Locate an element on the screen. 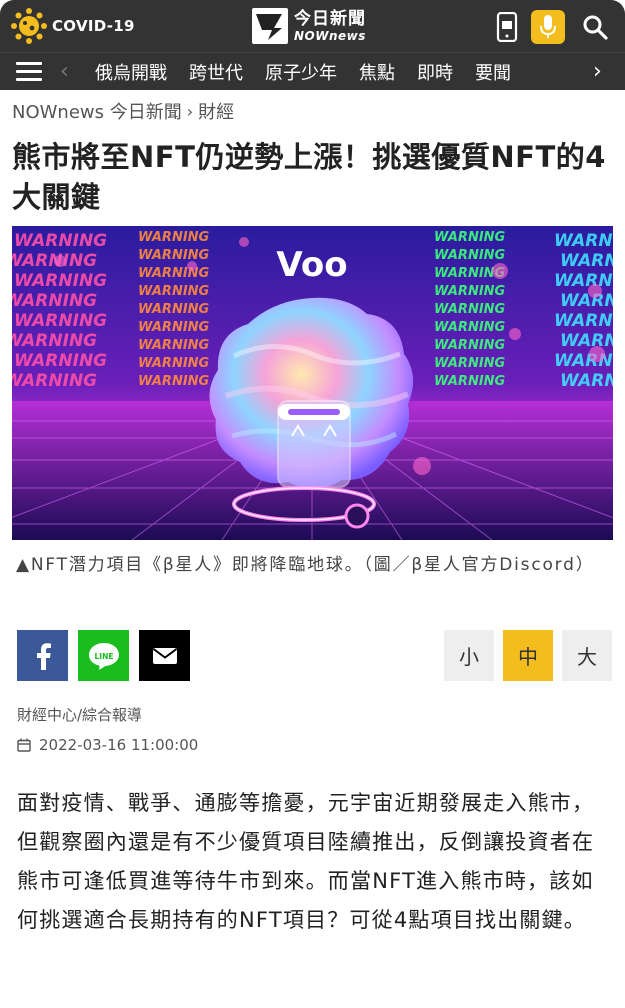 This screenshot has height=1008, width=625. logo-text: 今日新聞 NOWnews is located at coordinates (330, 25).